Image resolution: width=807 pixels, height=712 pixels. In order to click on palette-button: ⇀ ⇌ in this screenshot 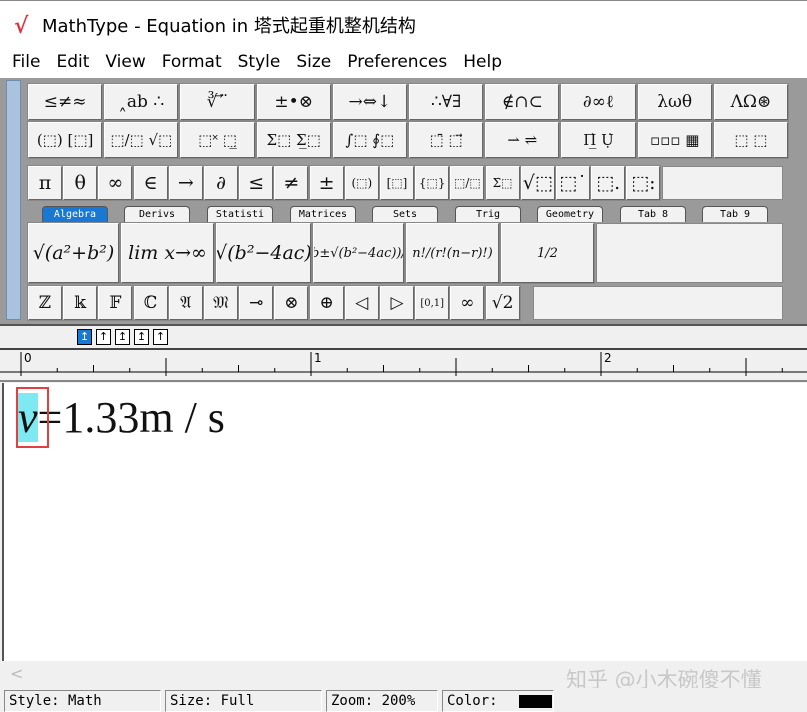, I will do `click(522, 140)`.